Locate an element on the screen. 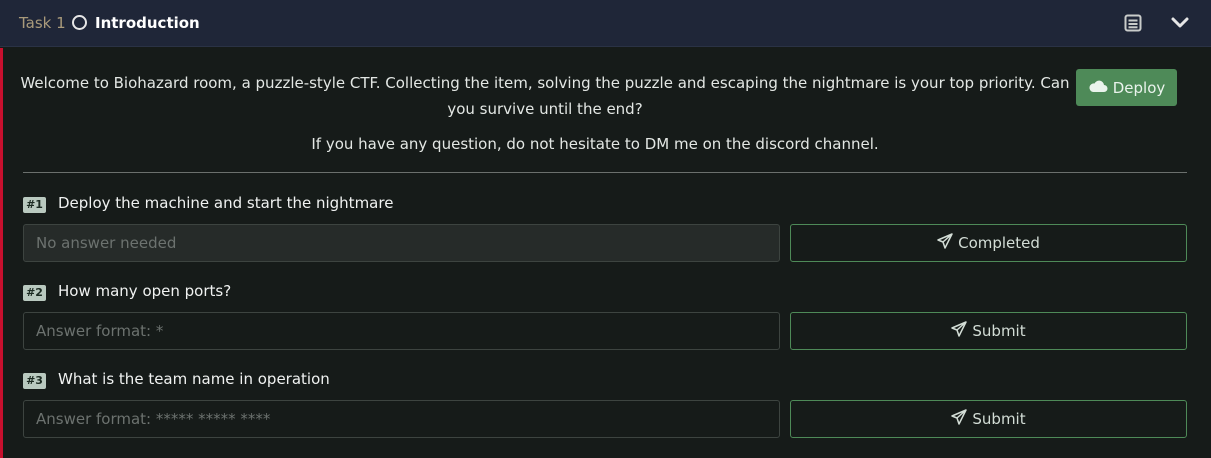 Image resolution: width=1211 pixels, height=458 pixels. question-number-badge: #1 is located at coordinates (34, 205).